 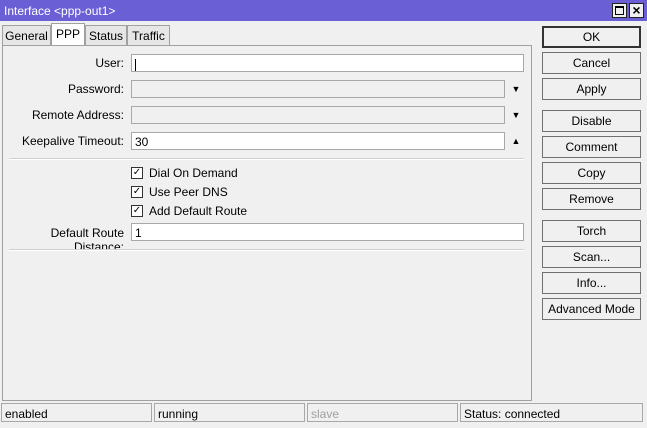 I want to click on close-button: ×, so click(x=636, y=10).